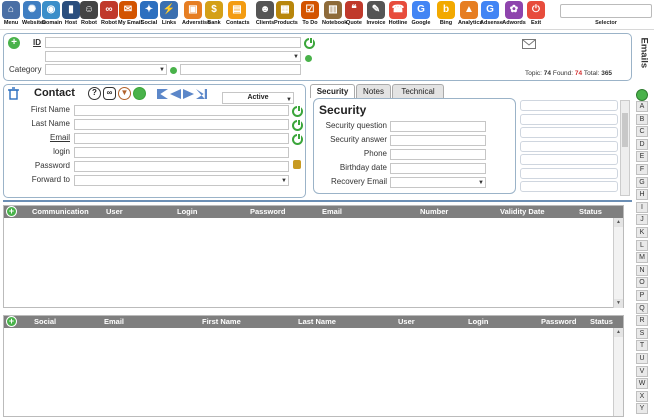 The height and width of the screenshot is (417, 654). What do you see at coordinates (642, 346) in the screenshot?
I see `alphabet-letter-t: T` at bounding box center [642, 346].